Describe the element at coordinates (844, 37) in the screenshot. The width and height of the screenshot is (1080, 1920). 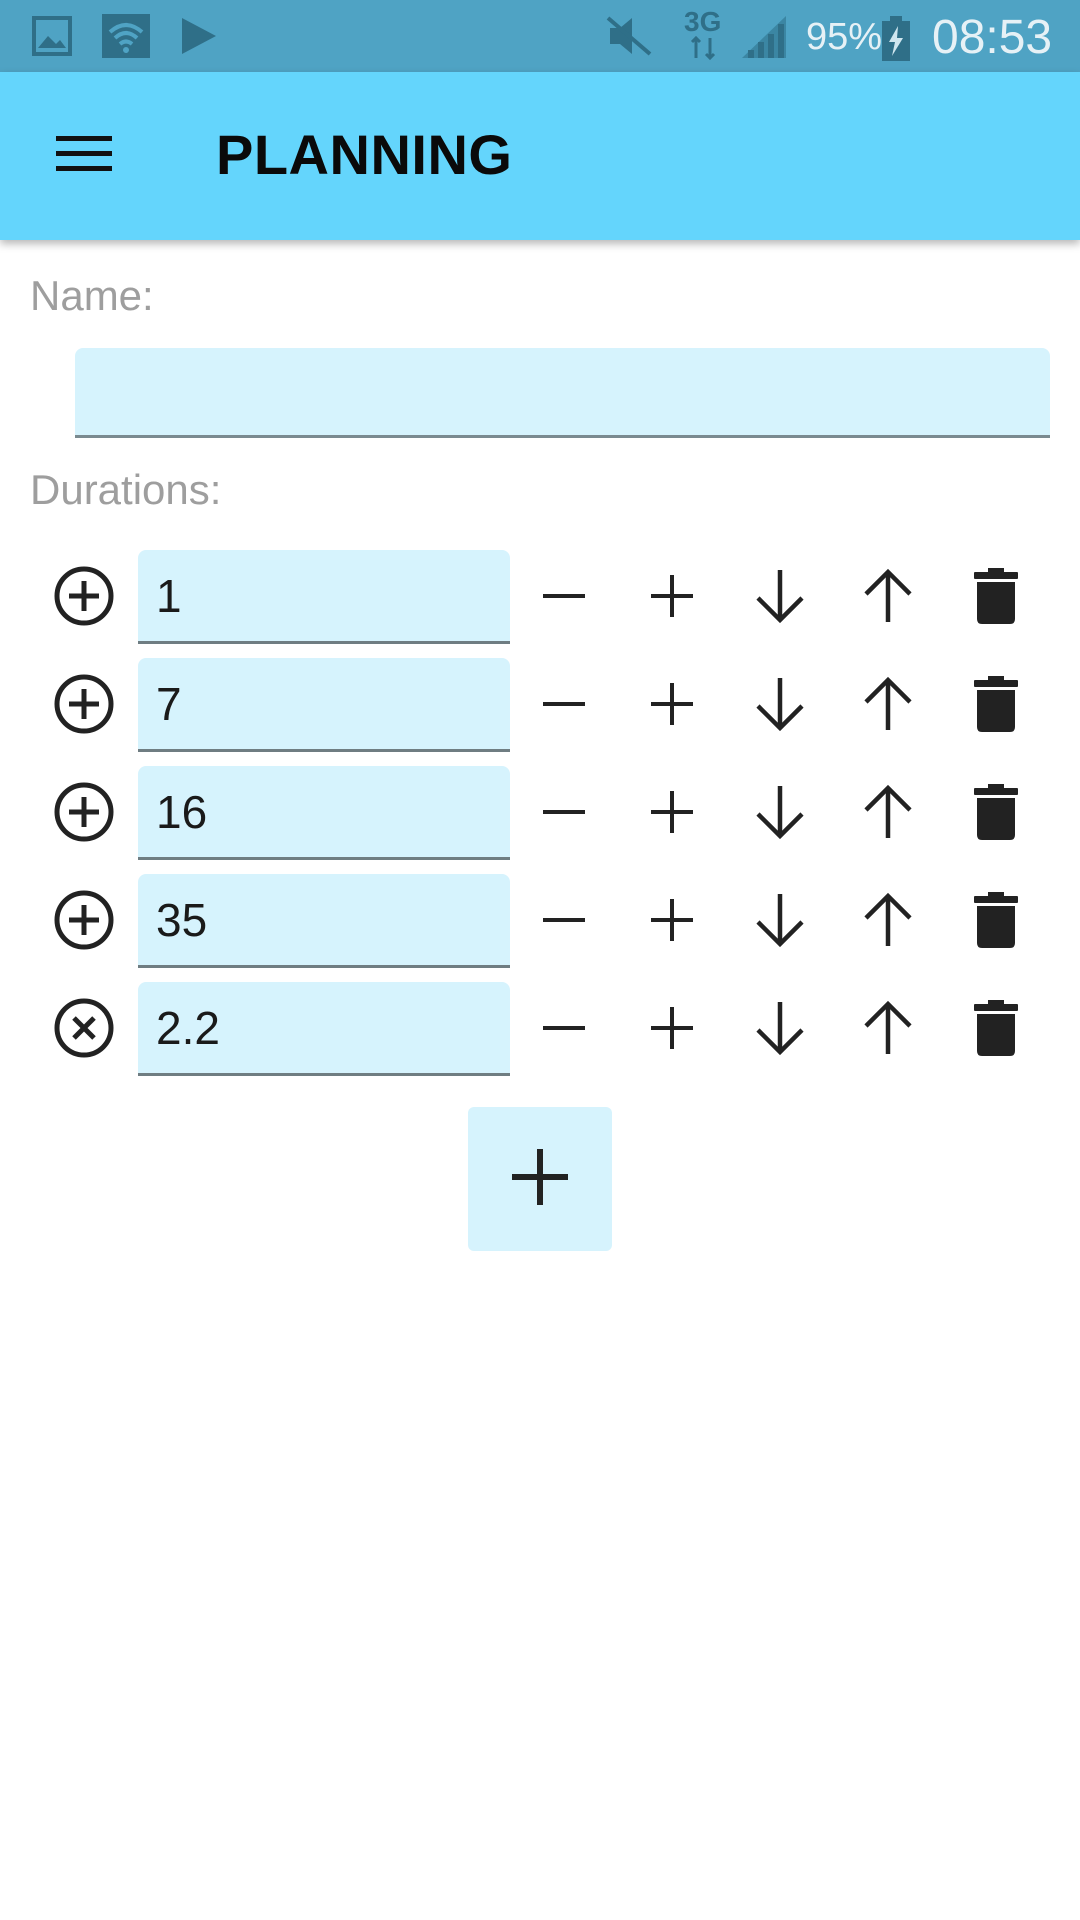
I see `battery-percent: 95%` at that location.